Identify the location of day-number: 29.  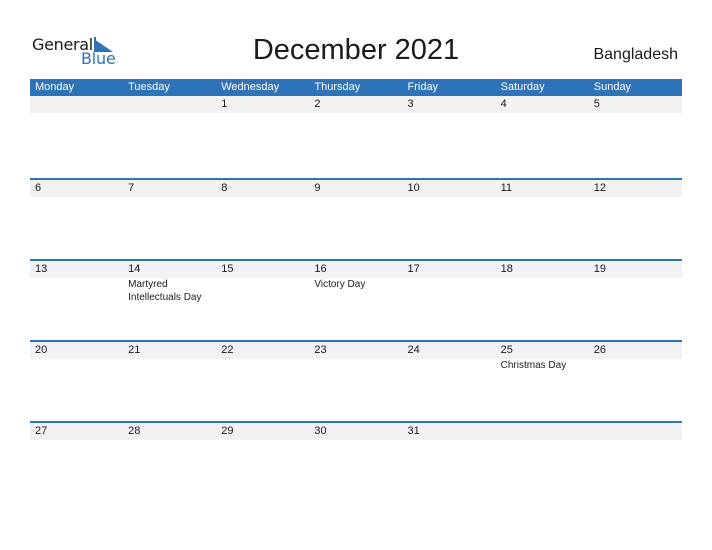
(227, 431).